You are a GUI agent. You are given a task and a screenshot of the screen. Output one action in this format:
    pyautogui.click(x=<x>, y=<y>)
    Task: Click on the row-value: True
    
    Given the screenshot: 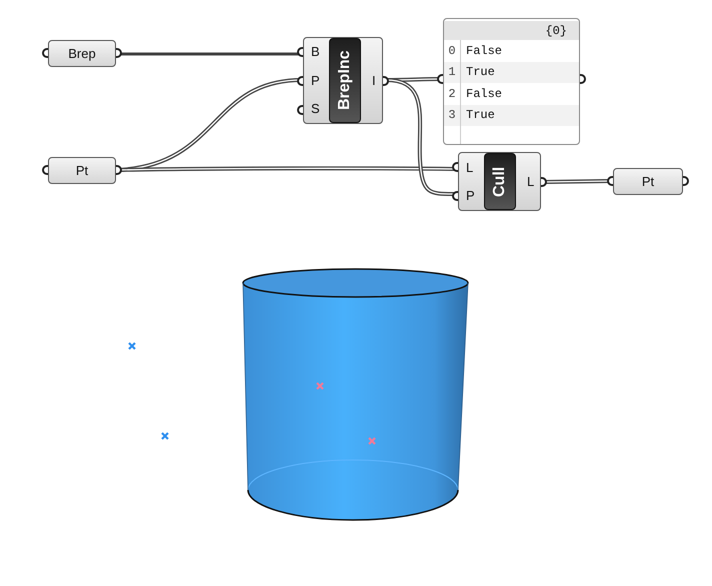 What is the action you would take?
    pyautogui.click(x=477, y=115)
    